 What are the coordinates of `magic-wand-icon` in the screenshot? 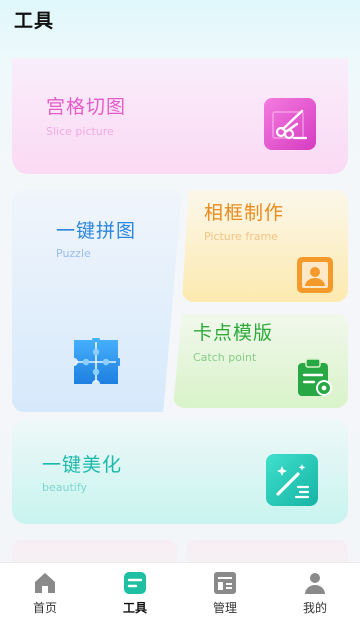 It's located at (292, 482).